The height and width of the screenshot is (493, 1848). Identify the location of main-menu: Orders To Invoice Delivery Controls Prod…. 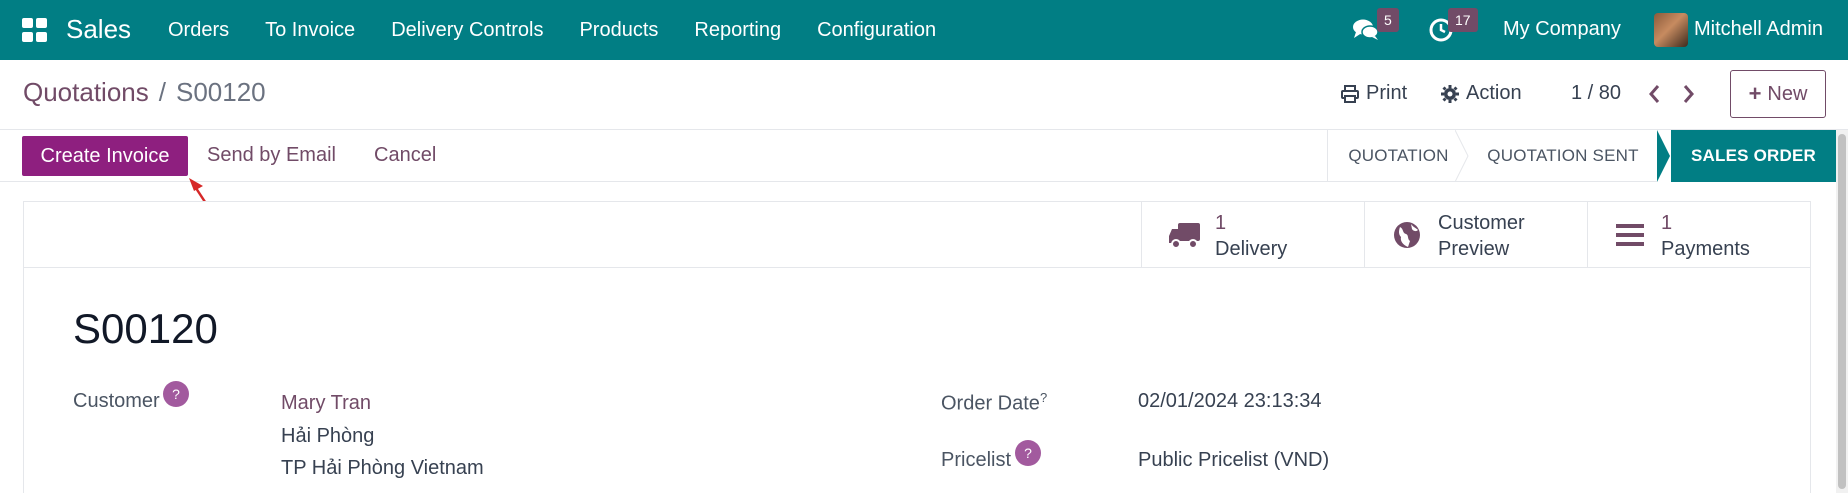
(570, 30).